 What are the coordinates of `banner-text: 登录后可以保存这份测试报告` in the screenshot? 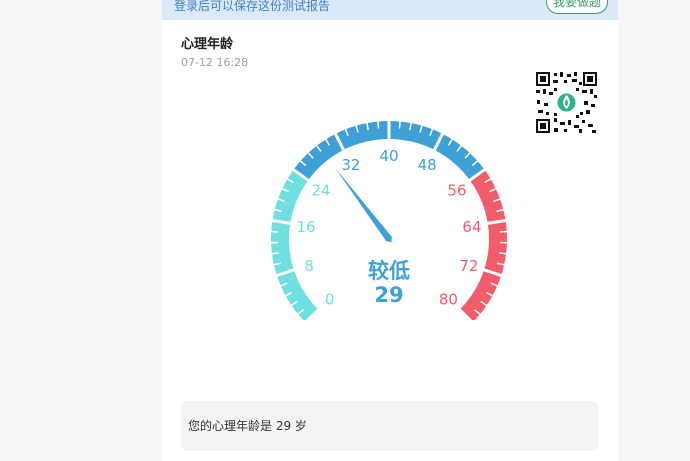 It's located at (252, 6).